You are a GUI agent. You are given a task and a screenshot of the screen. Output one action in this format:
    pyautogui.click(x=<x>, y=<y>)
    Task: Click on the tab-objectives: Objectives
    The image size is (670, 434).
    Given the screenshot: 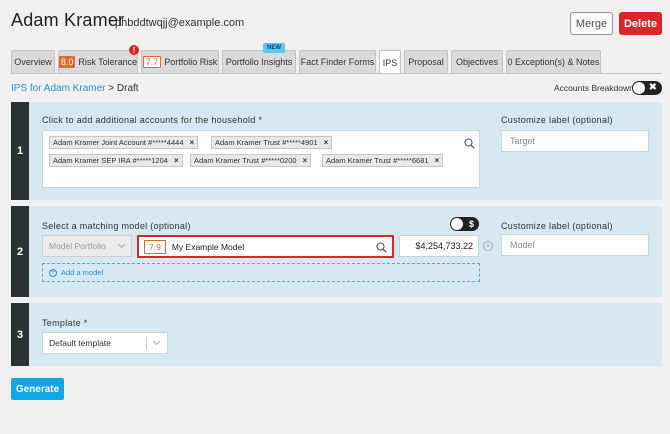 What is the action you would take?
    pyautogui.click(x=477, y=61)
    